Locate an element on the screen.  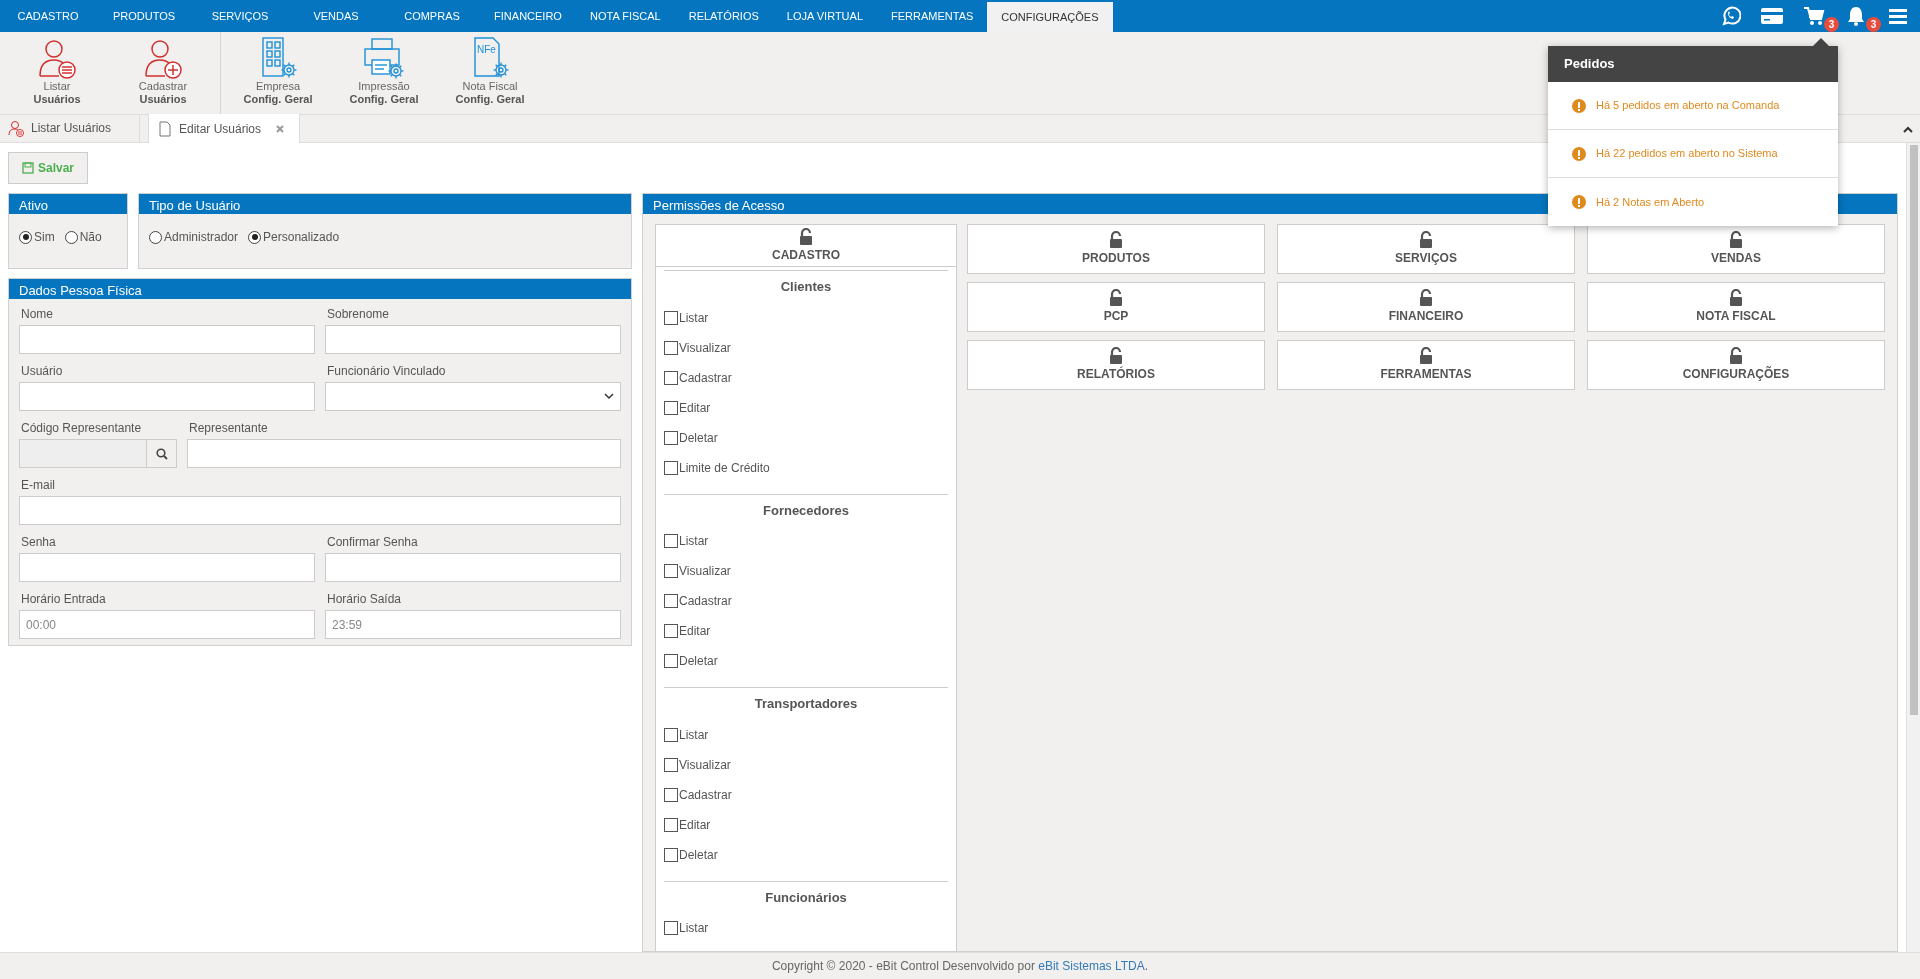
page-tab: Listar Usuários is located at coordinates (70, 128).